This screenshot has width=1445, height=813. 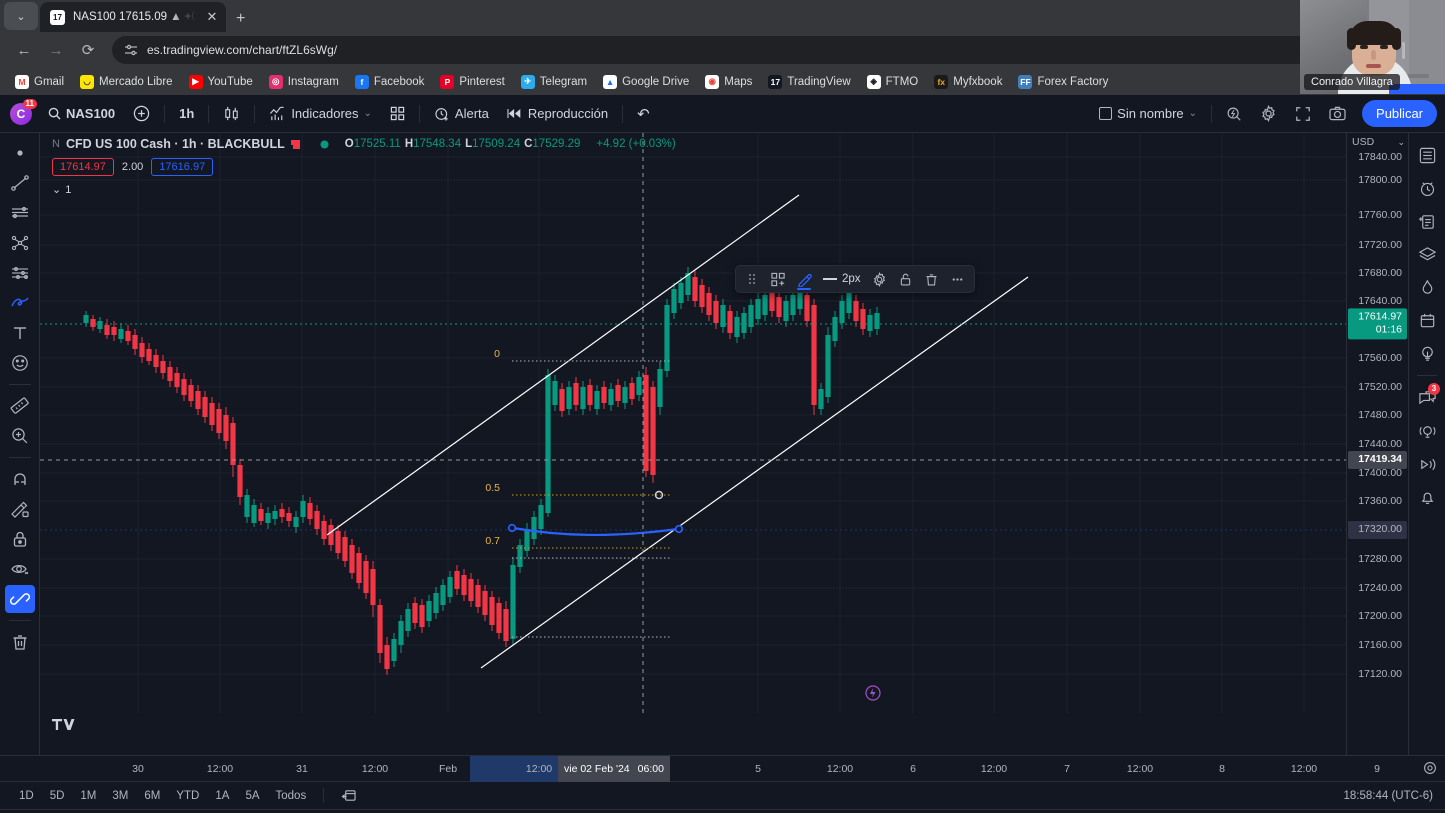 I want to click on zoom-icon, so click(x=20, y=436).